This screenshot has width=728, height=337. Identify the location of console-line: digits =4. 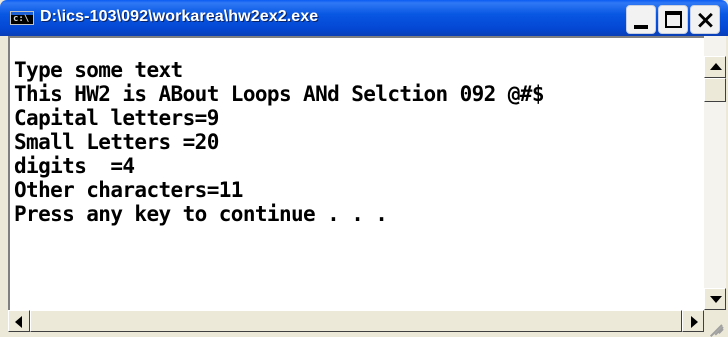
(74, 166).